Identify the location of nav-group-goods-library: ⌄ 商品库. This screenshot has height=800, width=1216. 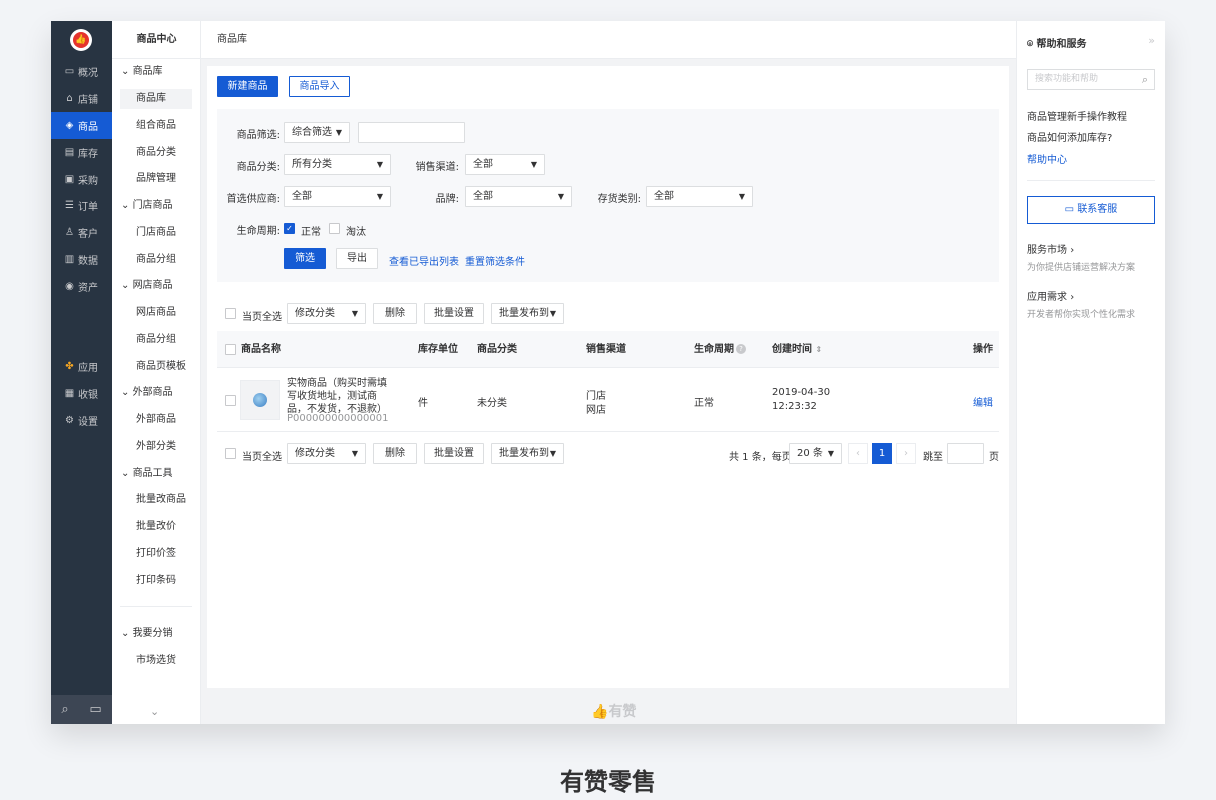
(142, 72).